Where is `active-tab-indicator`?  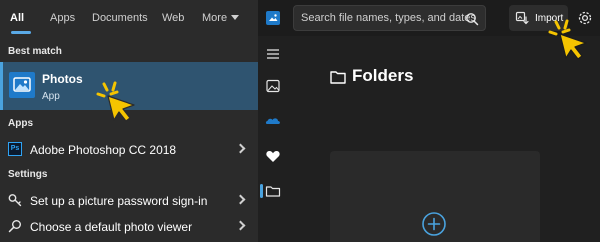
active-tab-indicator is located at coordinates (21, 32).